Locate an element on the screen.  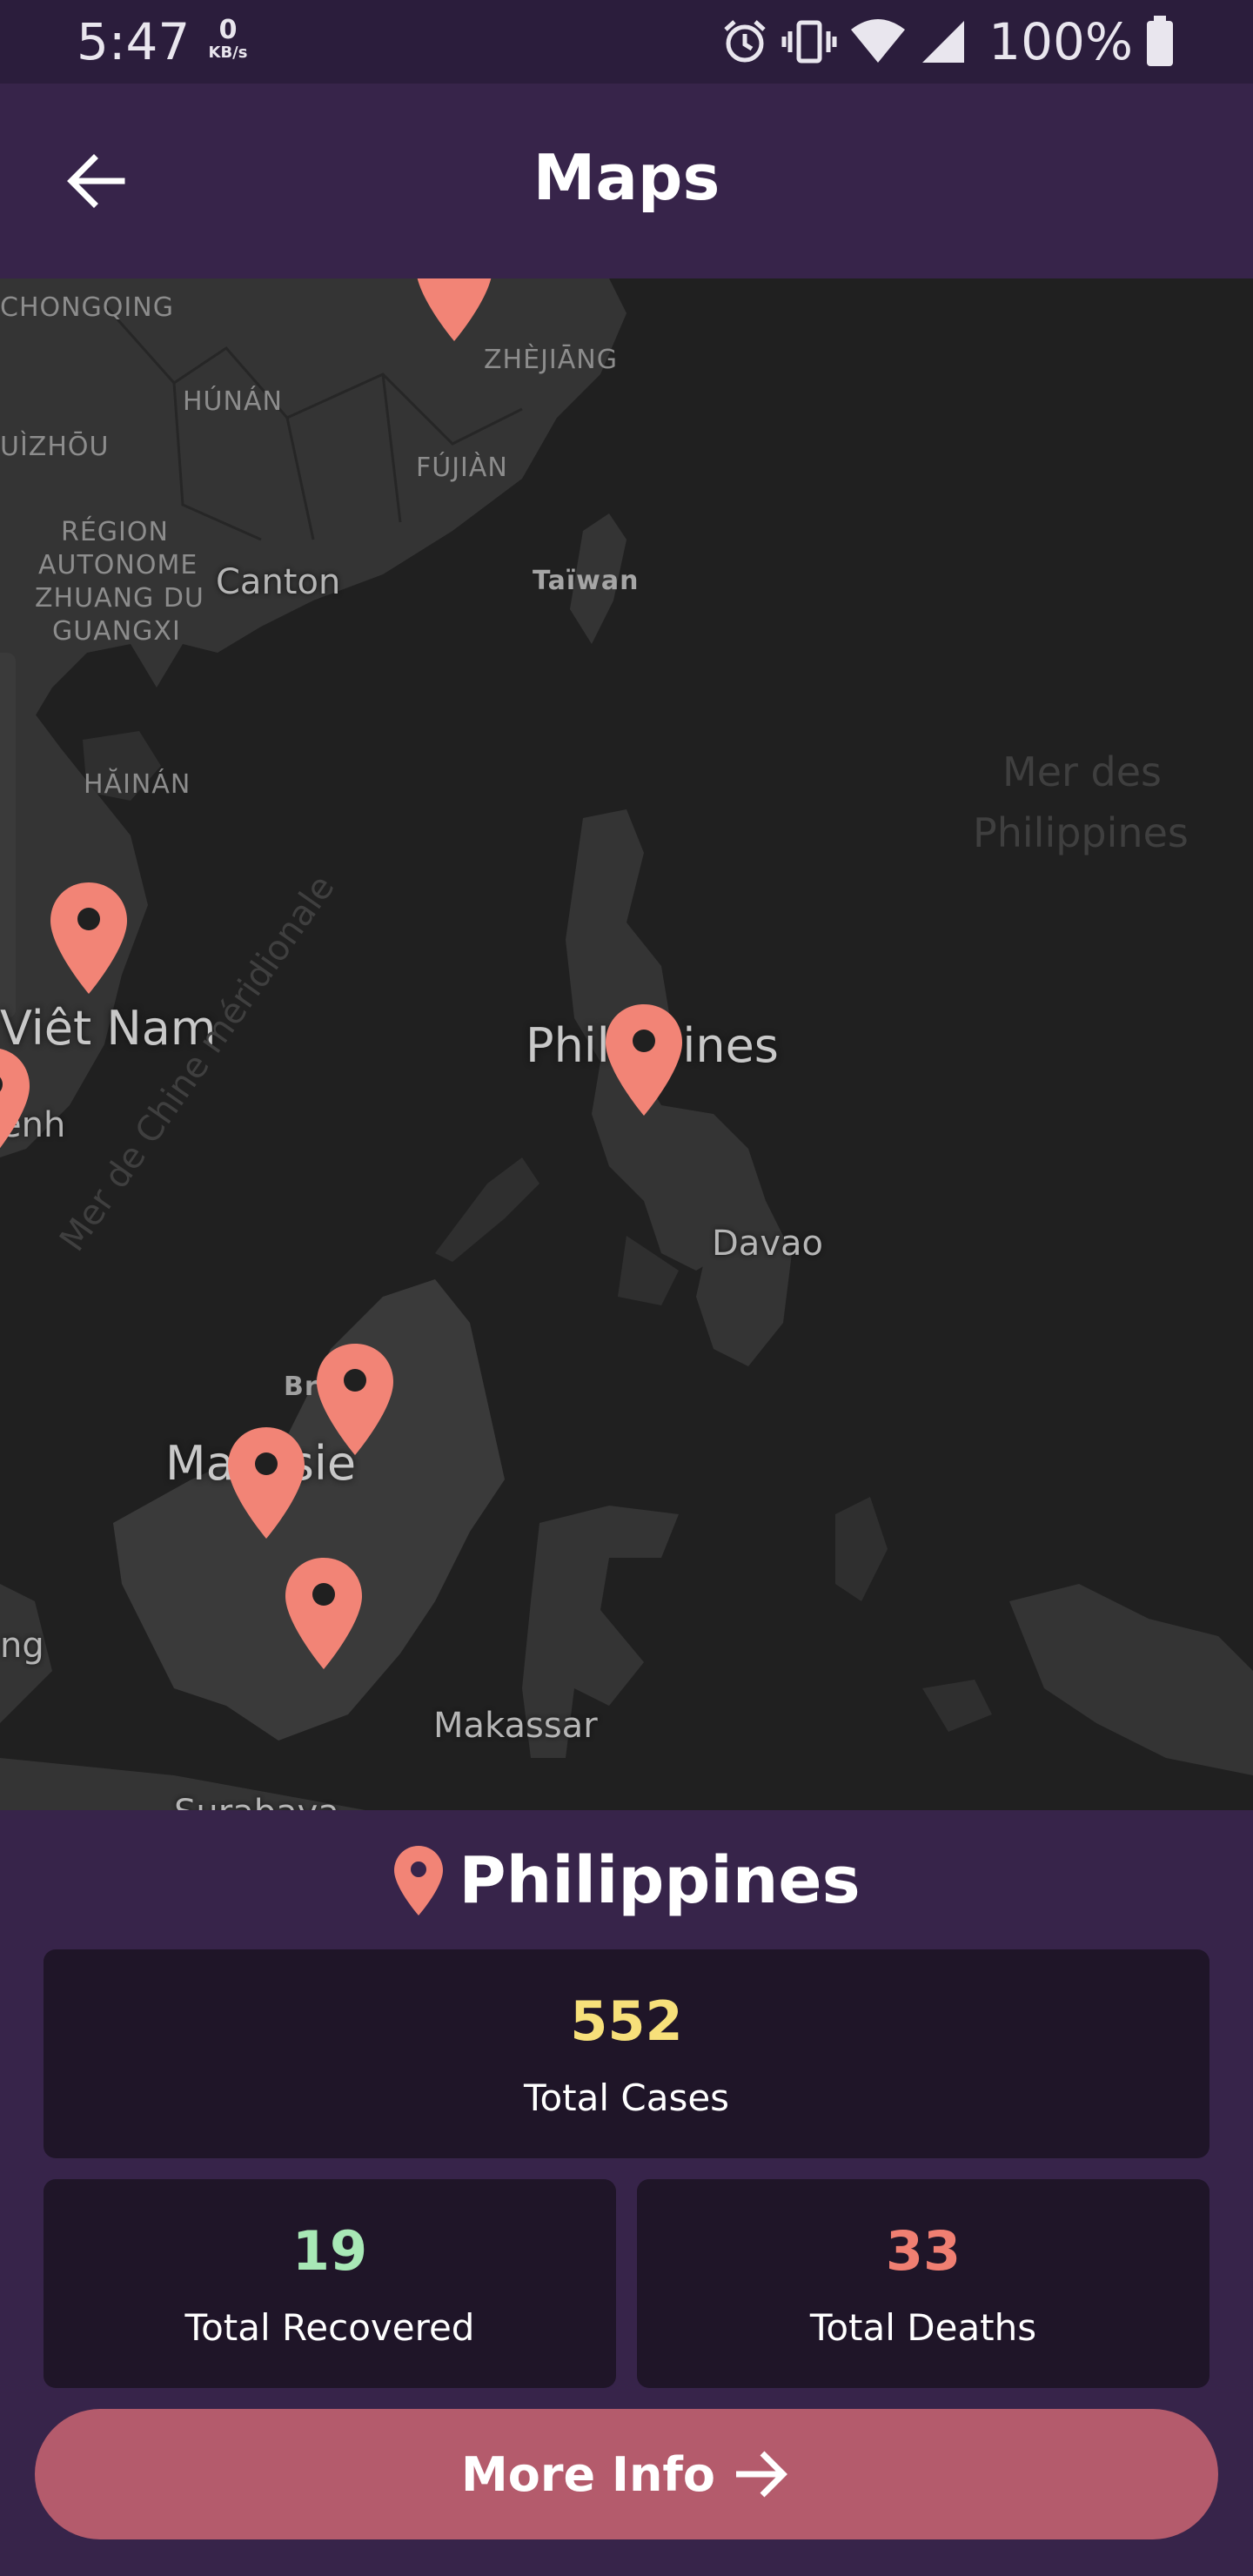
vibrate-icon is located at coordinates (809, 41).